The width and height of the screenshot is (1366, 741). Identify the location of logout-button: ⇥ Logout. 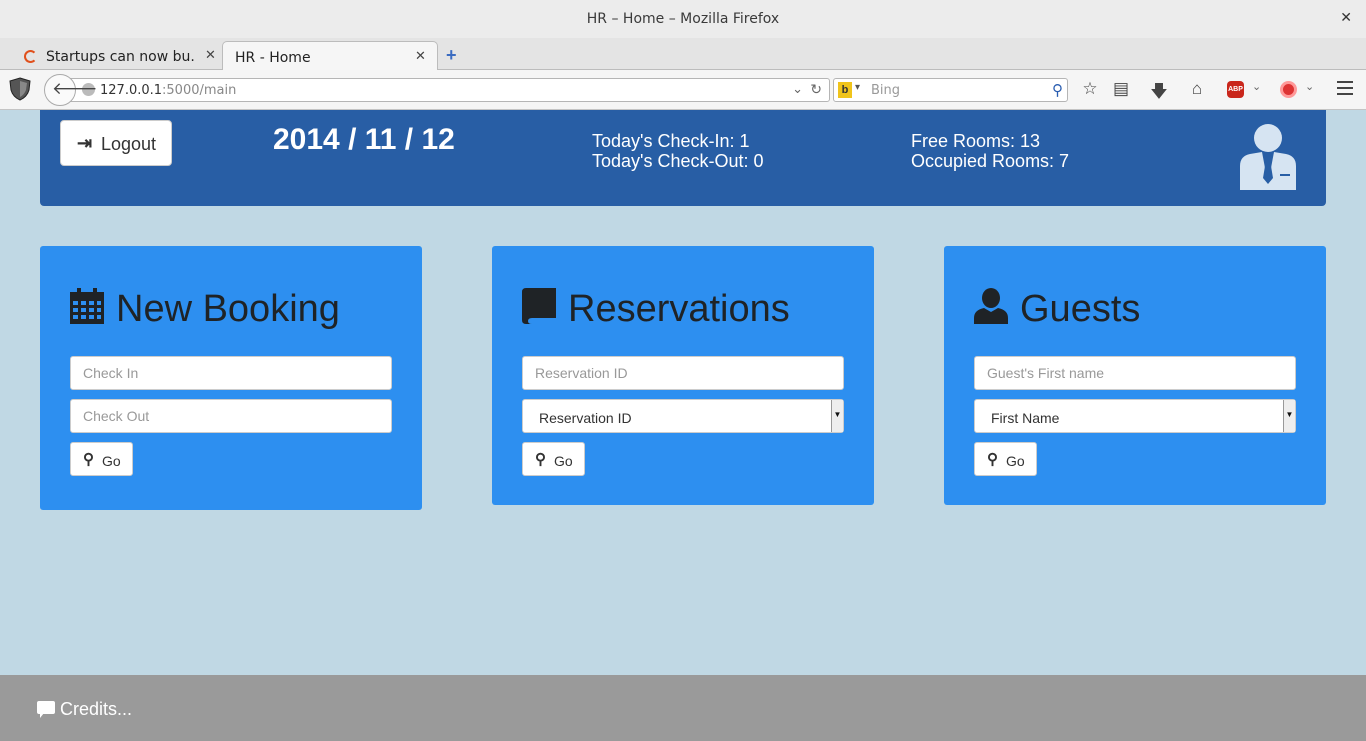
(116, 143).